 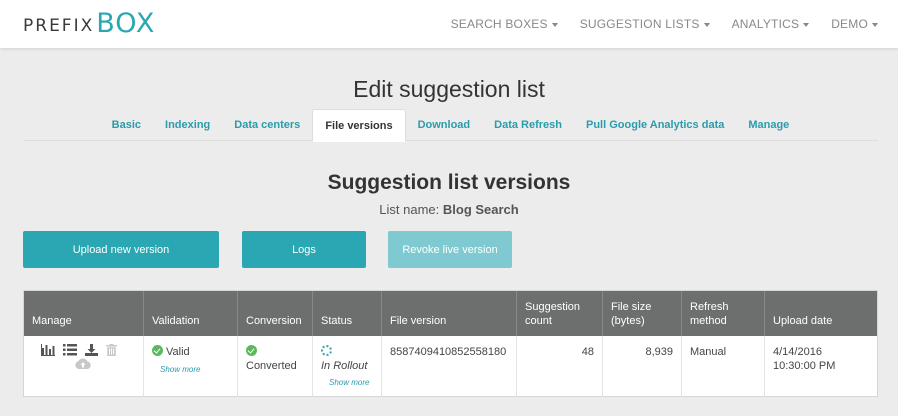 What do you see at coordinates (194, 370) in the screenshot?
I see `validation-show-more-link: Show more` at bounding box center [194, 370].